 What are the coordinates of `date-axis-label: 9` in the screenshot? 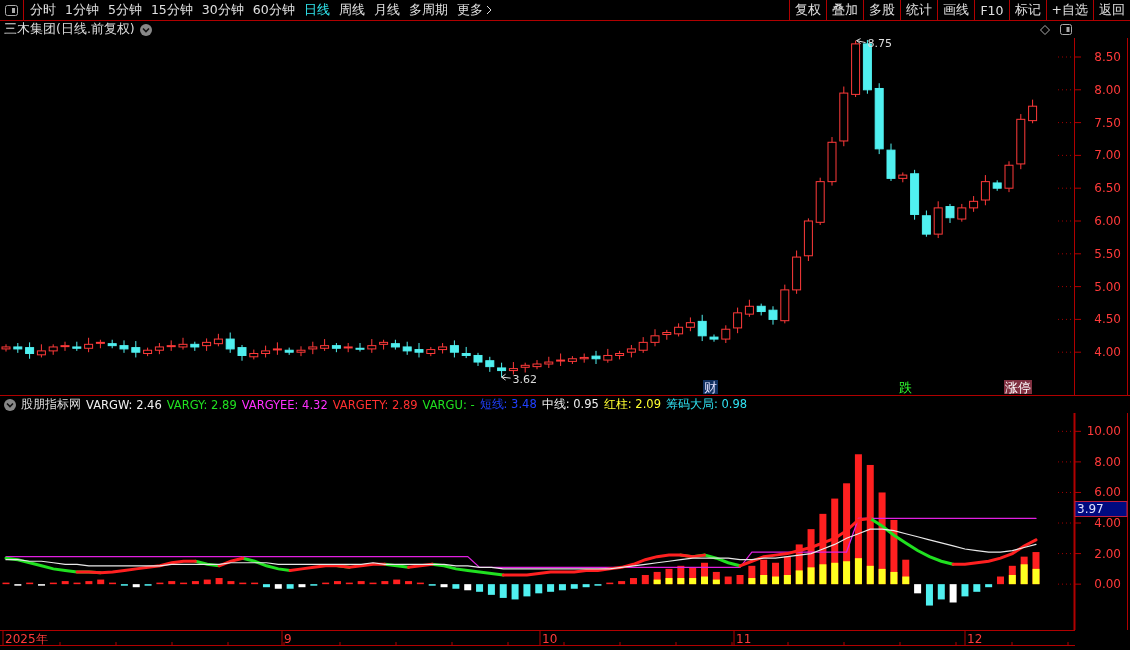 It's located at (288, 639).